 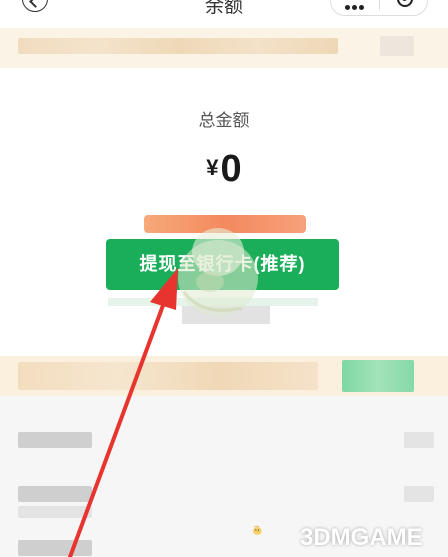 What do you see at coordinates (218, 272) in the screenshot?
I see `mascot-watermark-icon` at bounding box center [218, 272].